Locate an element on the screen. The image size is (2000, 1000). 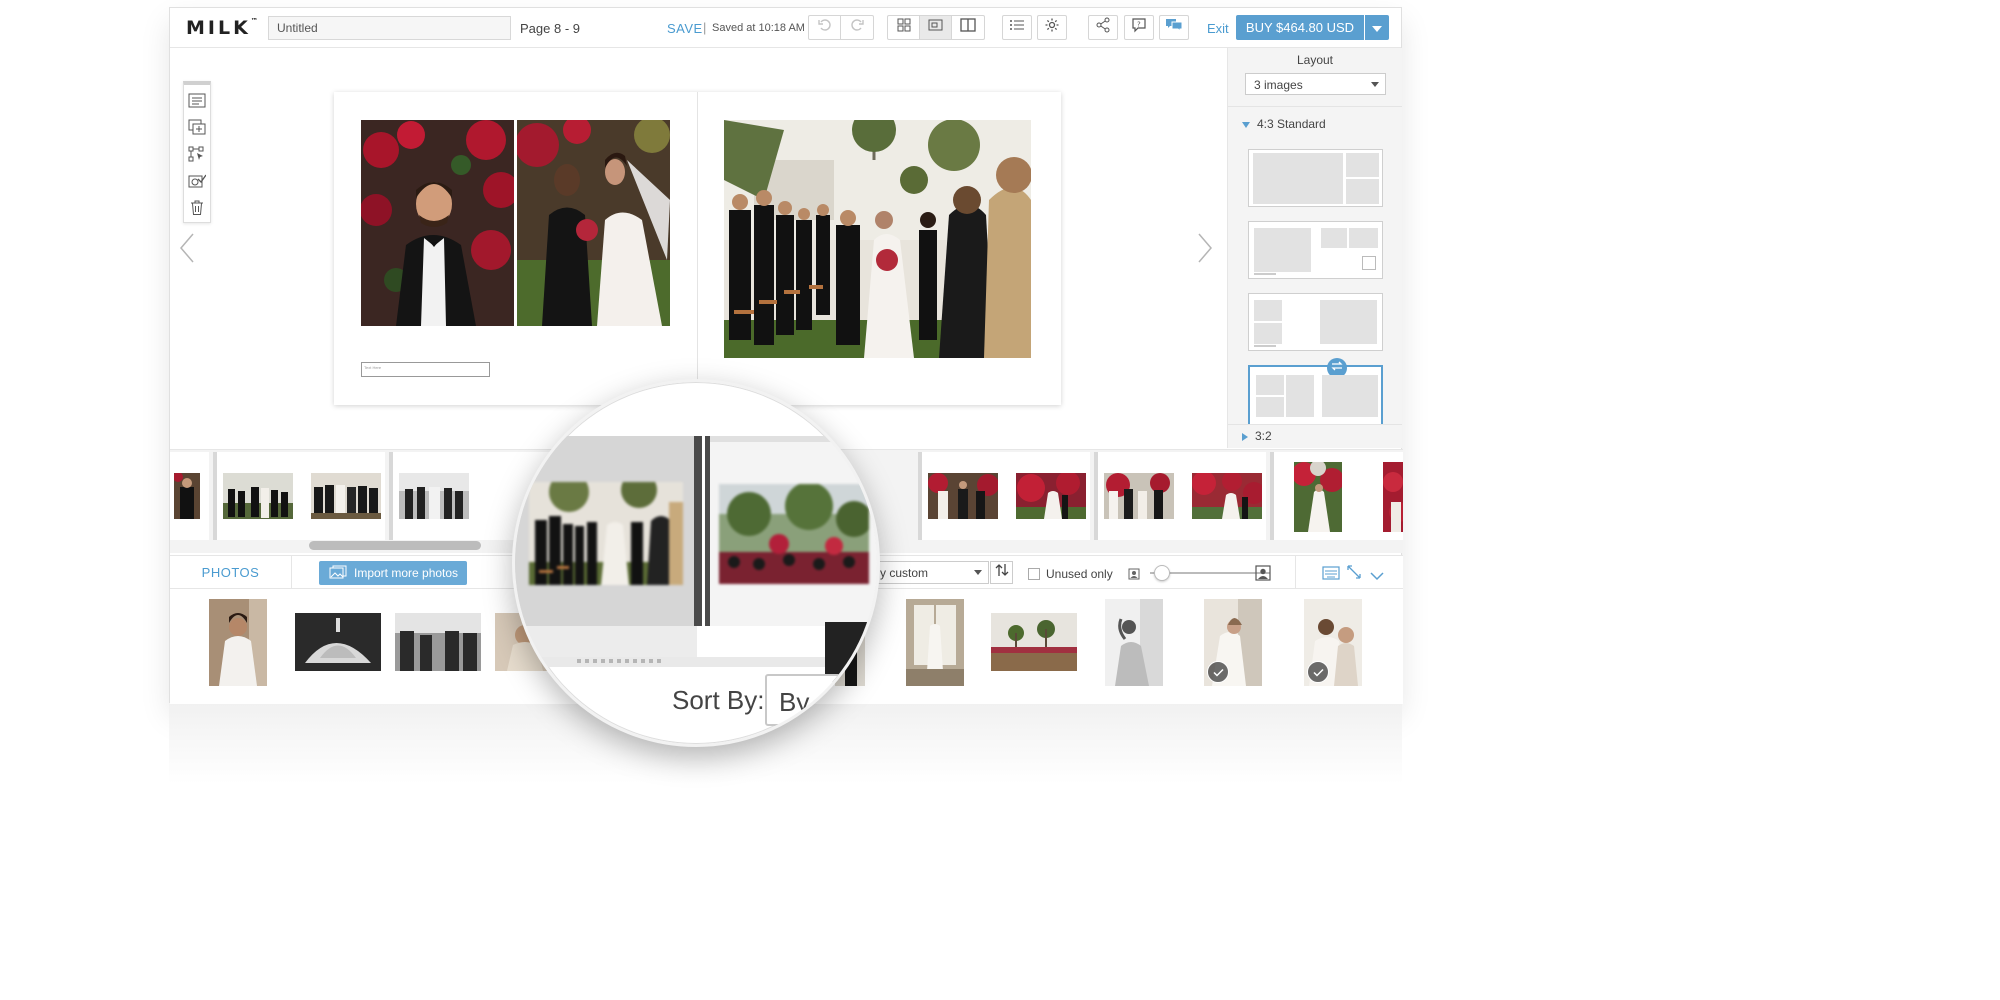
import-photos-button: Import more photos is located at coordinates (393, 573).